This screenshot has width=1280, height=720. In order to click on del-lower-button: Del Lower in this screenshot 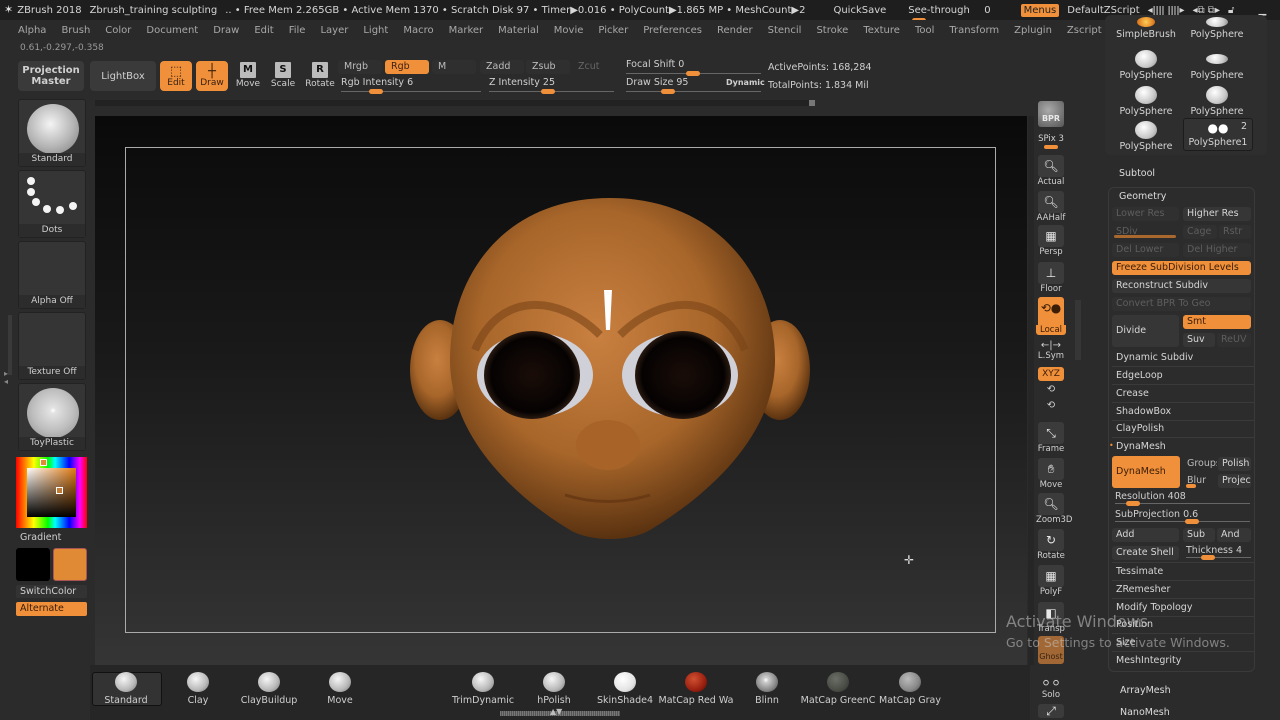, I will do `click(1145, 250)`.